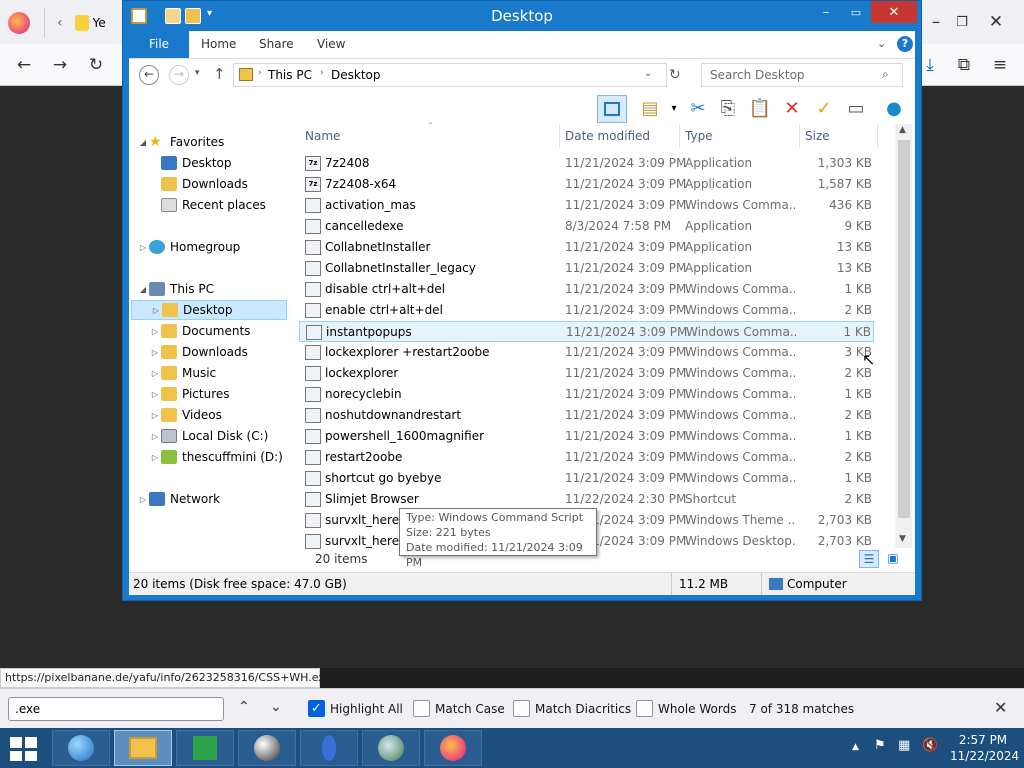  Describe the element at coordinates (792, 108) in the screenshot. I see `delete-icon: ✕` at that location.